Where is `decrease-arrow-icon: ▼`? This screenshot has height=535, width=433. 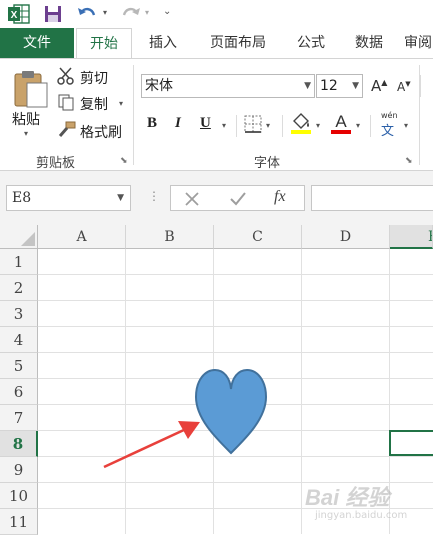
decrease-arrow-icon: ▼ is located at coordinates (408, 84).